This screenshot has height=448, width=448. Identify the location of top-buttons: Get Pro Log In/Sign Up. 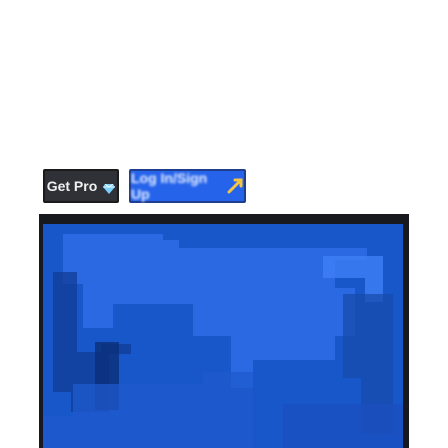
(224, 186).